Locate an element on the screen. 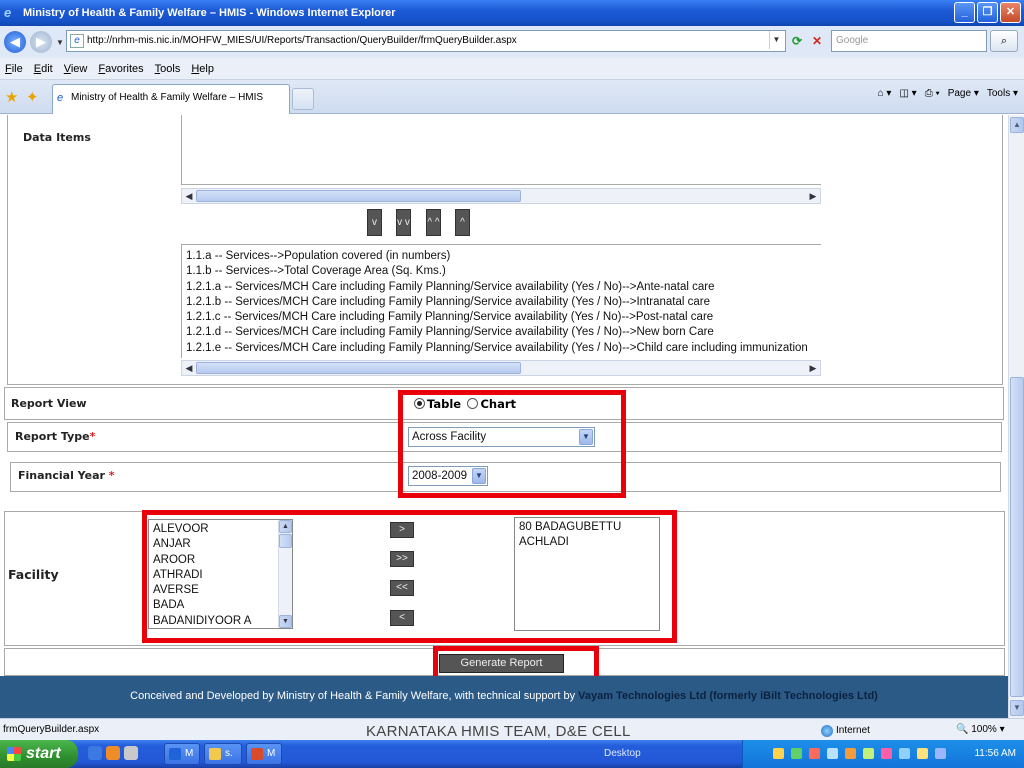 The width and height of the screenshot is (1024, 768). back-button: ◀ is located at coordinates (15, 42).